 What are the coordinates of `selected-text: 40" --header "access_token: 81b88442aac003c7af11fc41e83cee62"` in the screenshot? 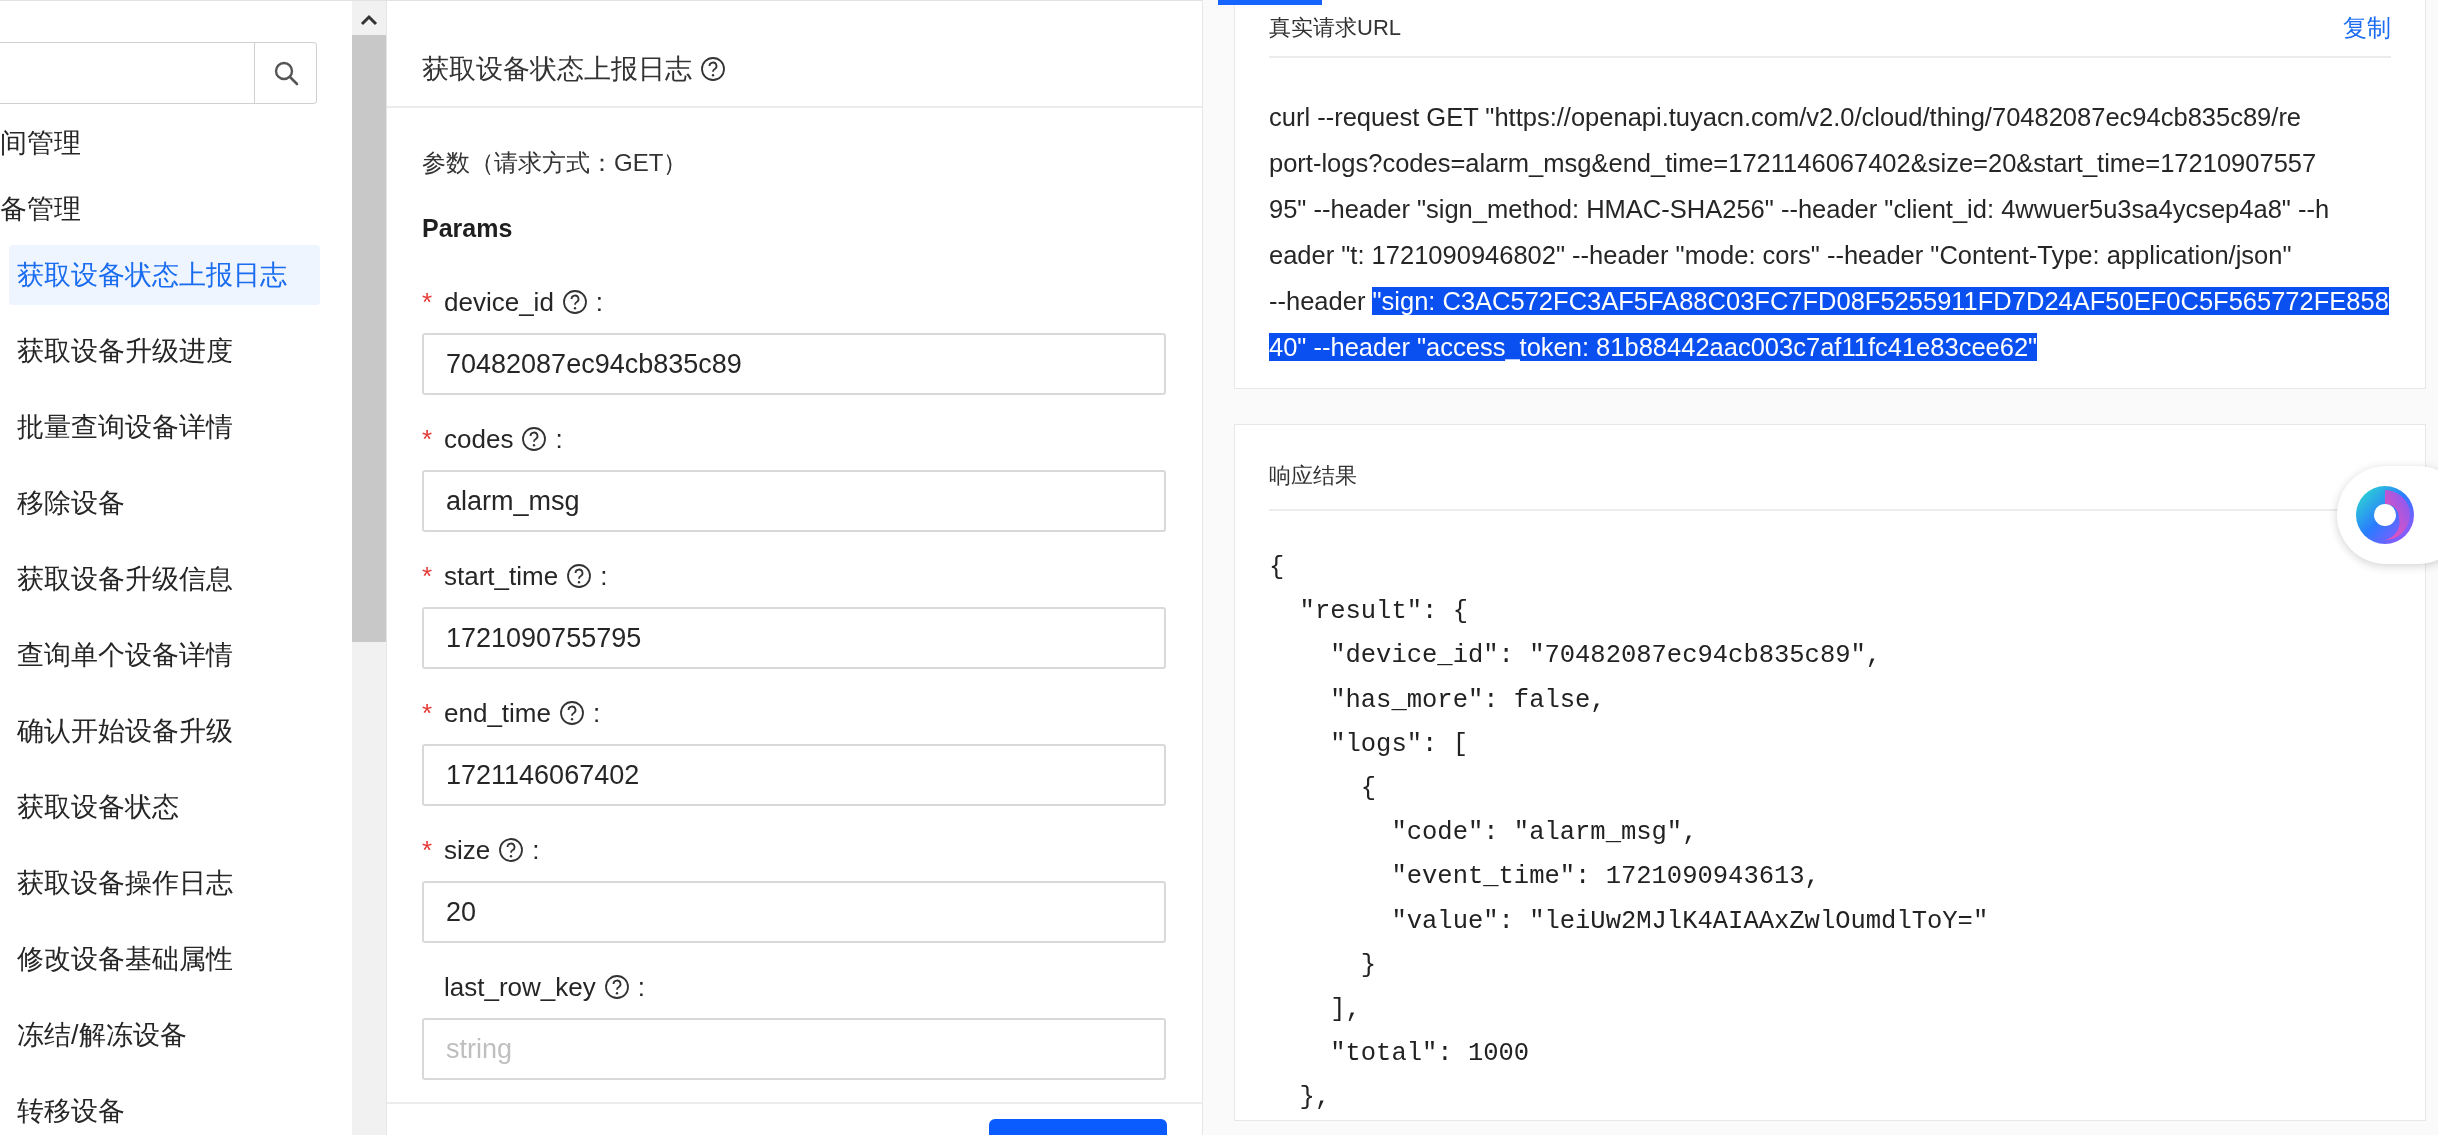 It's located at (1653, 347).